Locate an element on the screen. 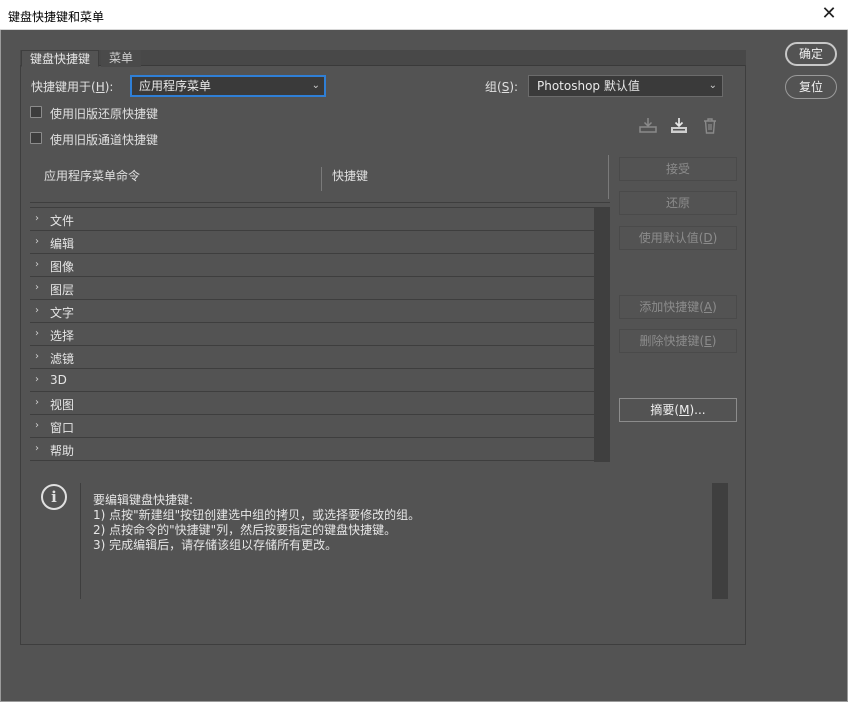  column-command-header: 应用程序菜单命令 is located at coordinates (92, 176).